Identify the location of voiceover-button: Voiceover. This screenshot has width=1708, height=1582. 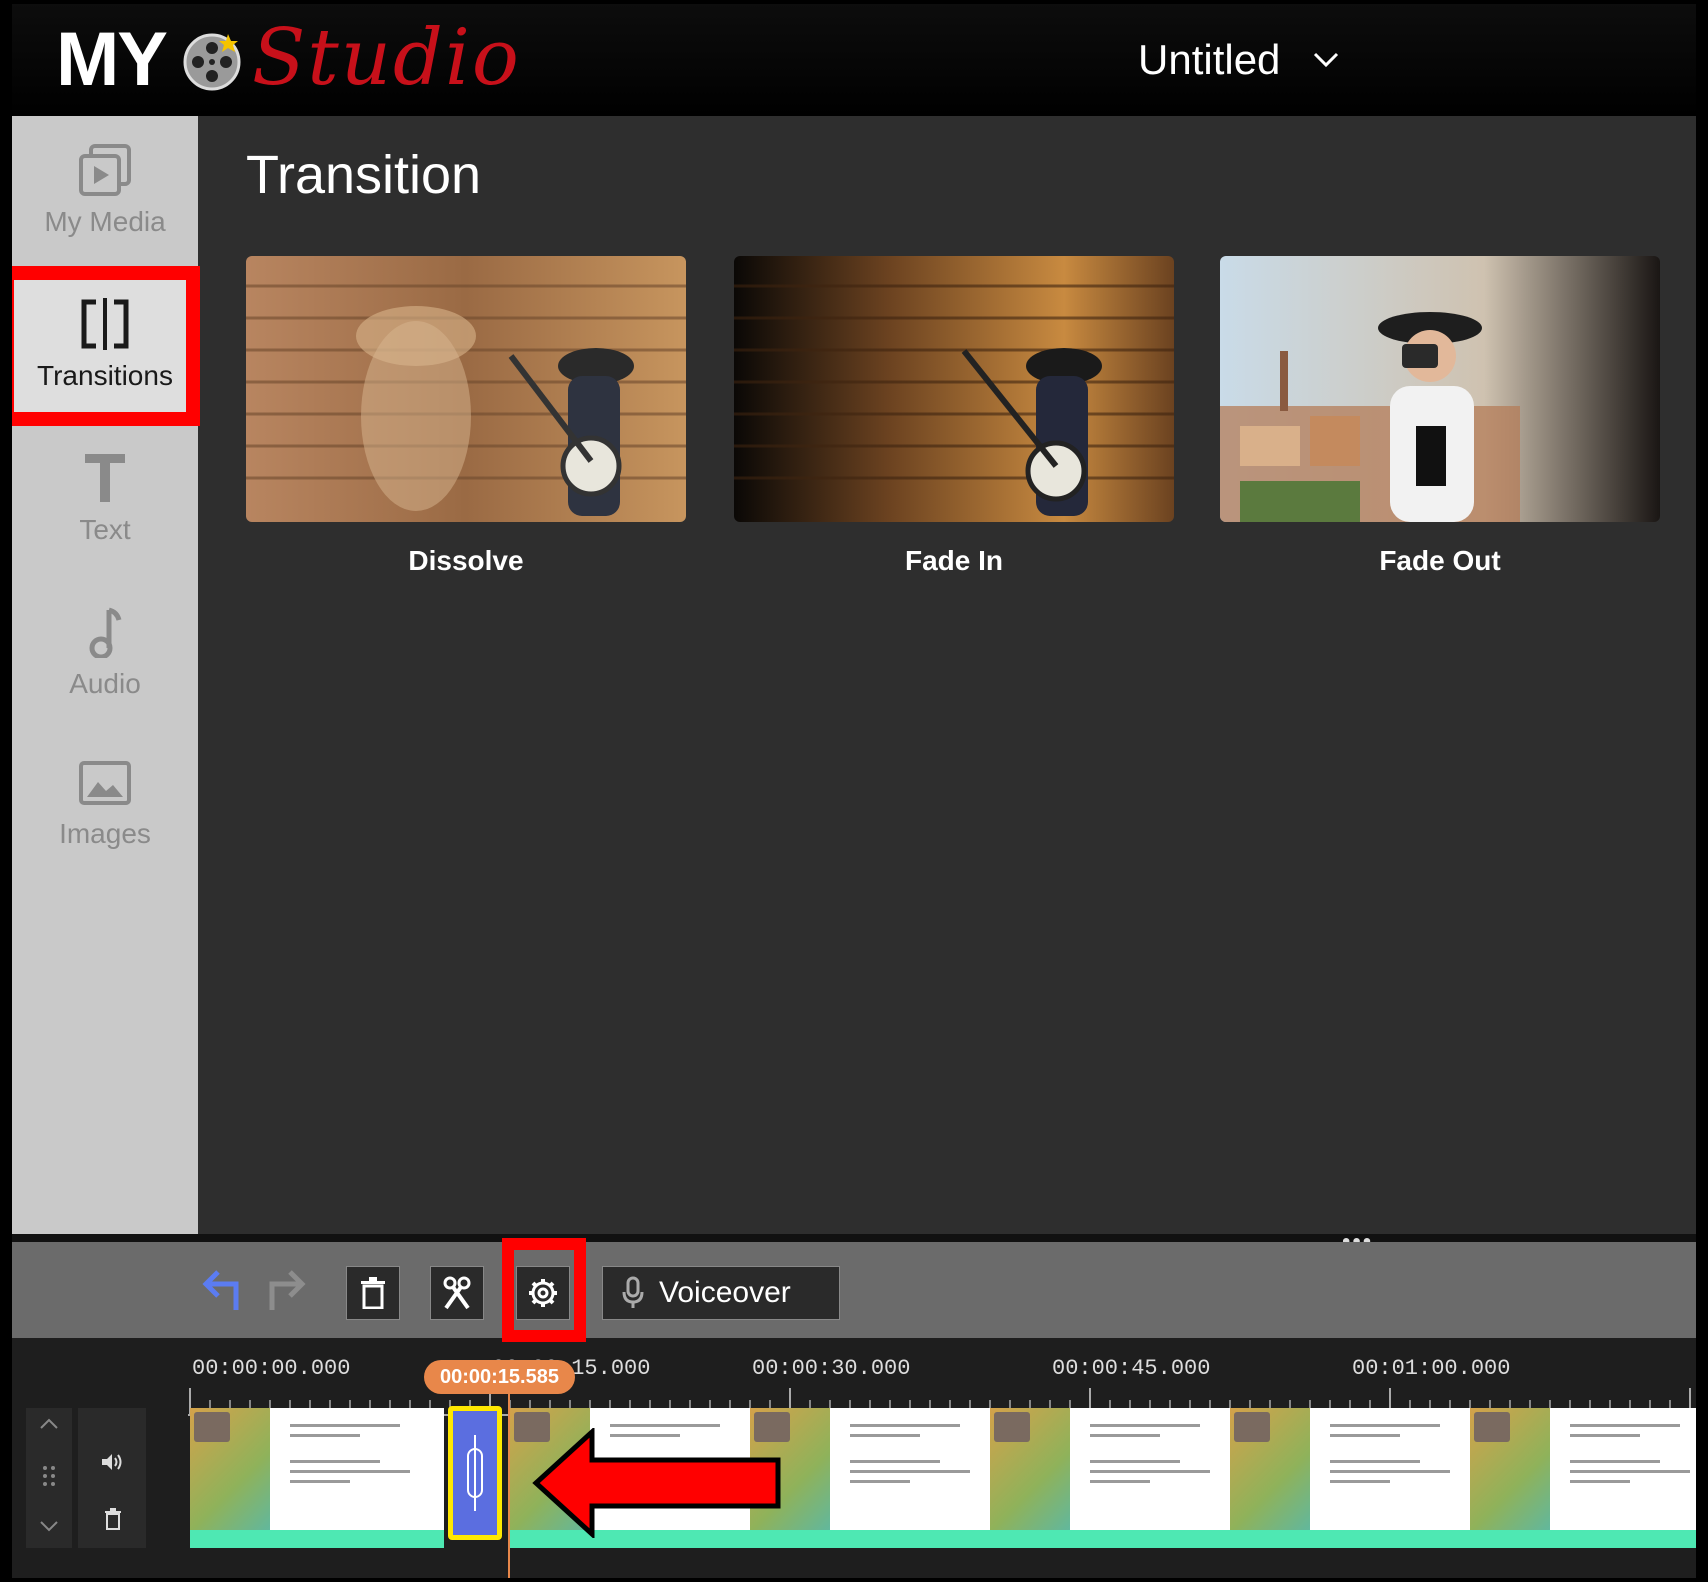
(721, 1293).